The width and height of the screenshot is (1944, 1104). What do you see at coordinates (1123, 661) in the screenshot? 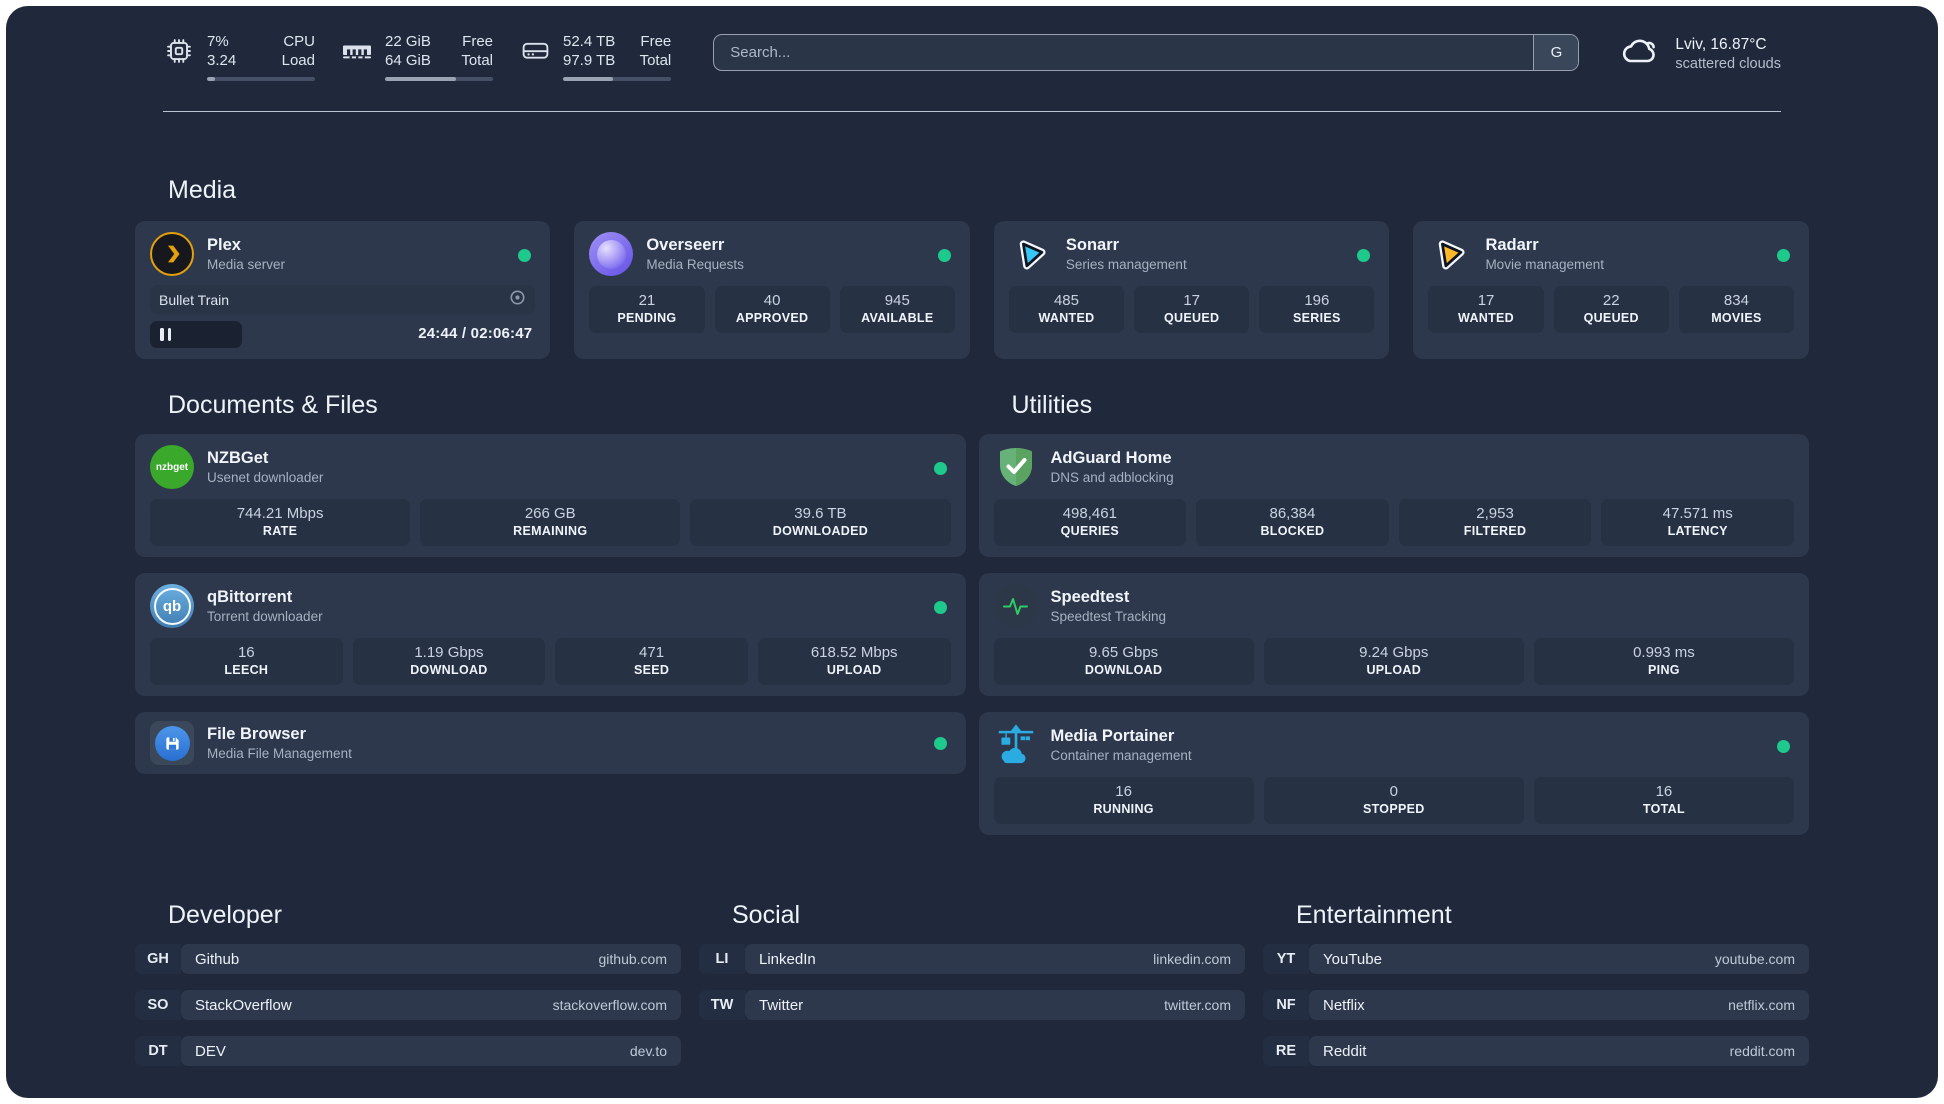
I see `stat-tile: 9.65 Gbps DOWNLOAD` at bounding box center [1123, 661].